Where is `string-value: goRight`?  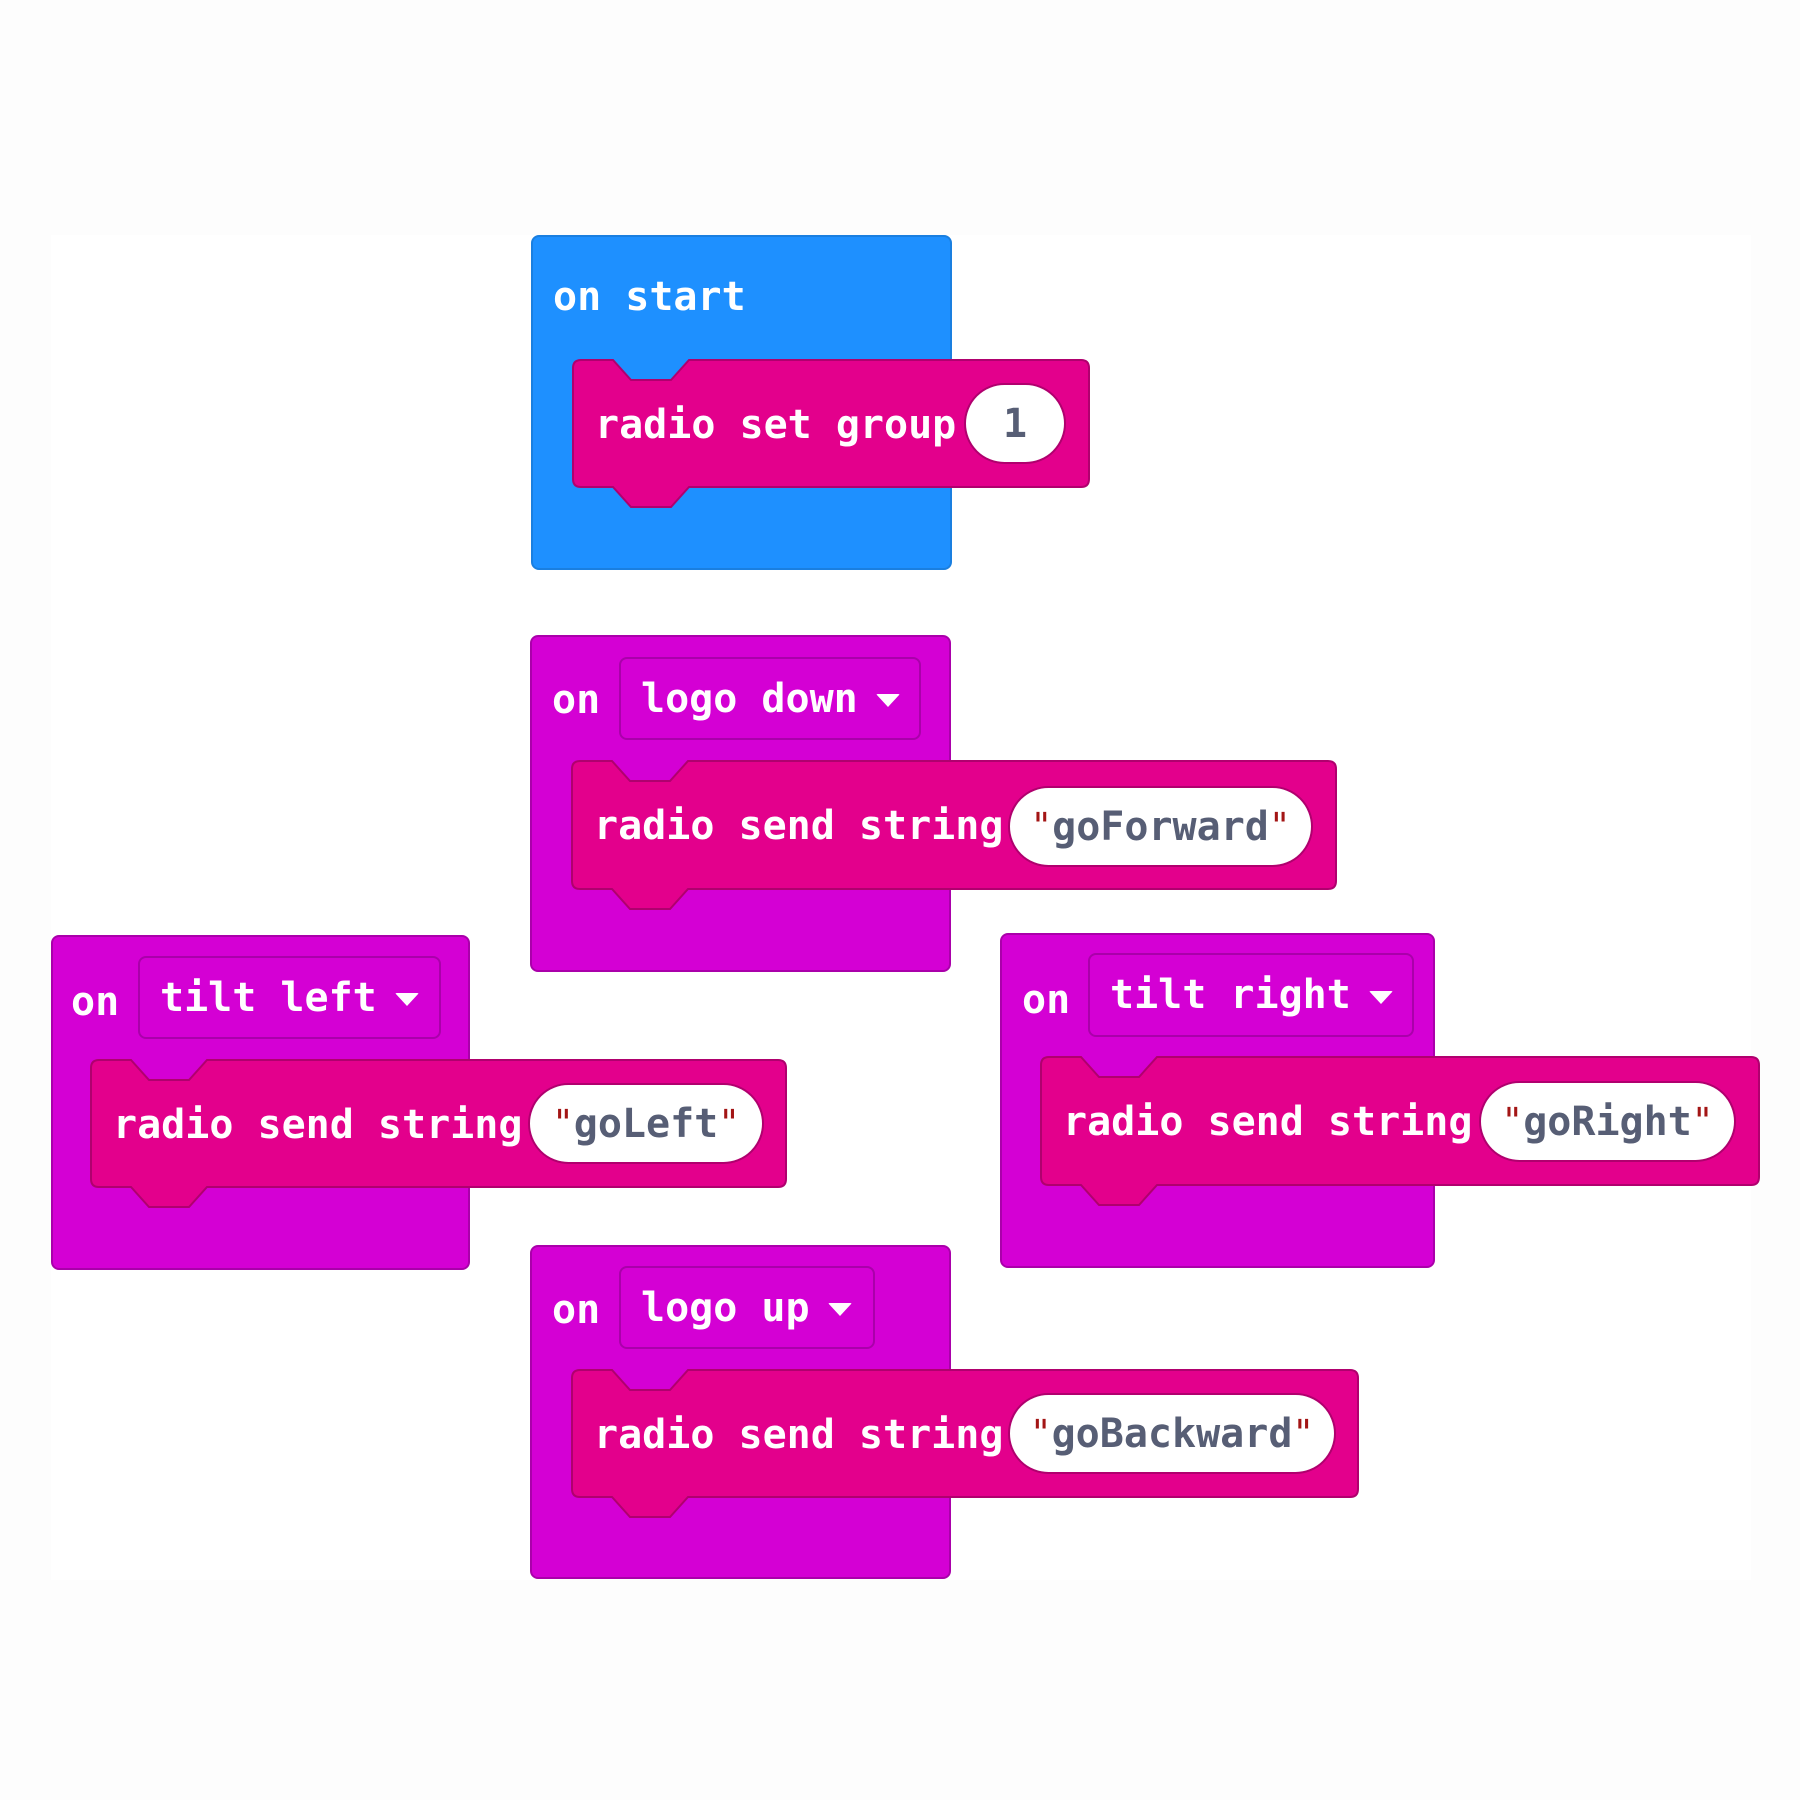
string-value: goRight is located at coordinates (1607, 1121).